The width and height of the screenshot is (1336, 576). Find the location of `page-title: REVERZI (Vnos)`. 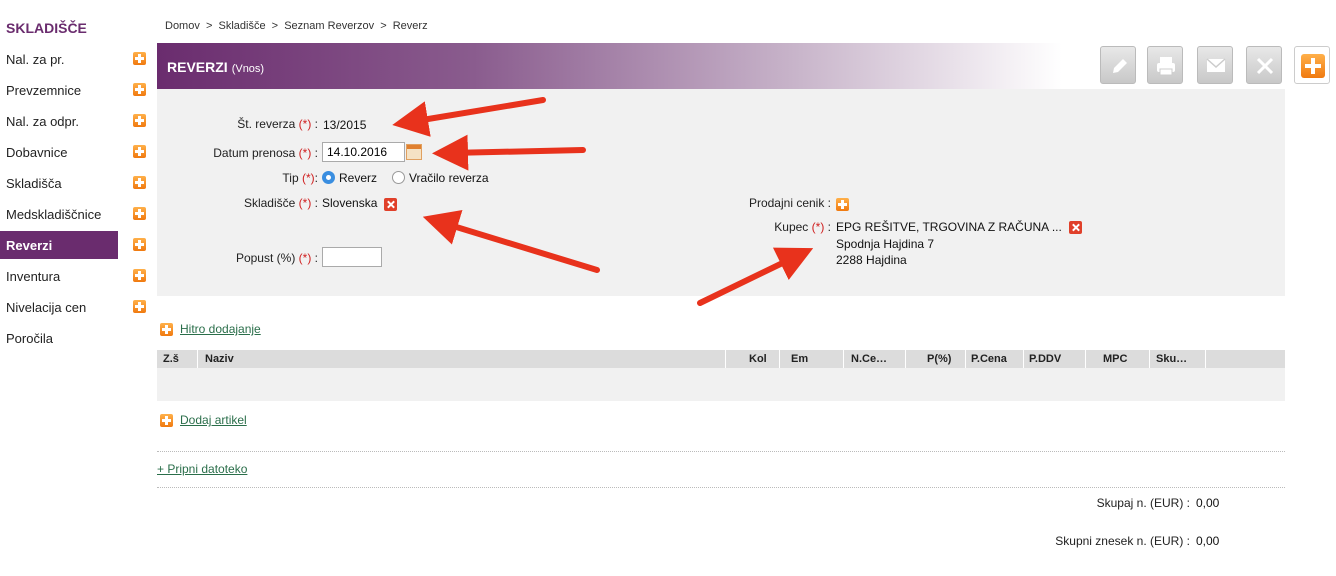

page-title: REVERZI (Vnos) is located at coordinates (215, 67).